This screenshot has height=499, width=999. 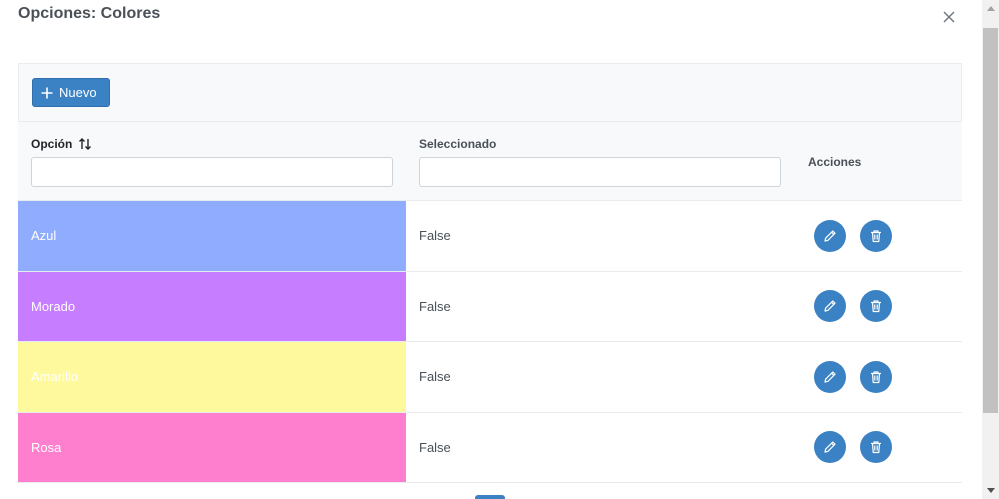 I want to click on table-toolbar: Nuevo, so click(x=490, y=92).